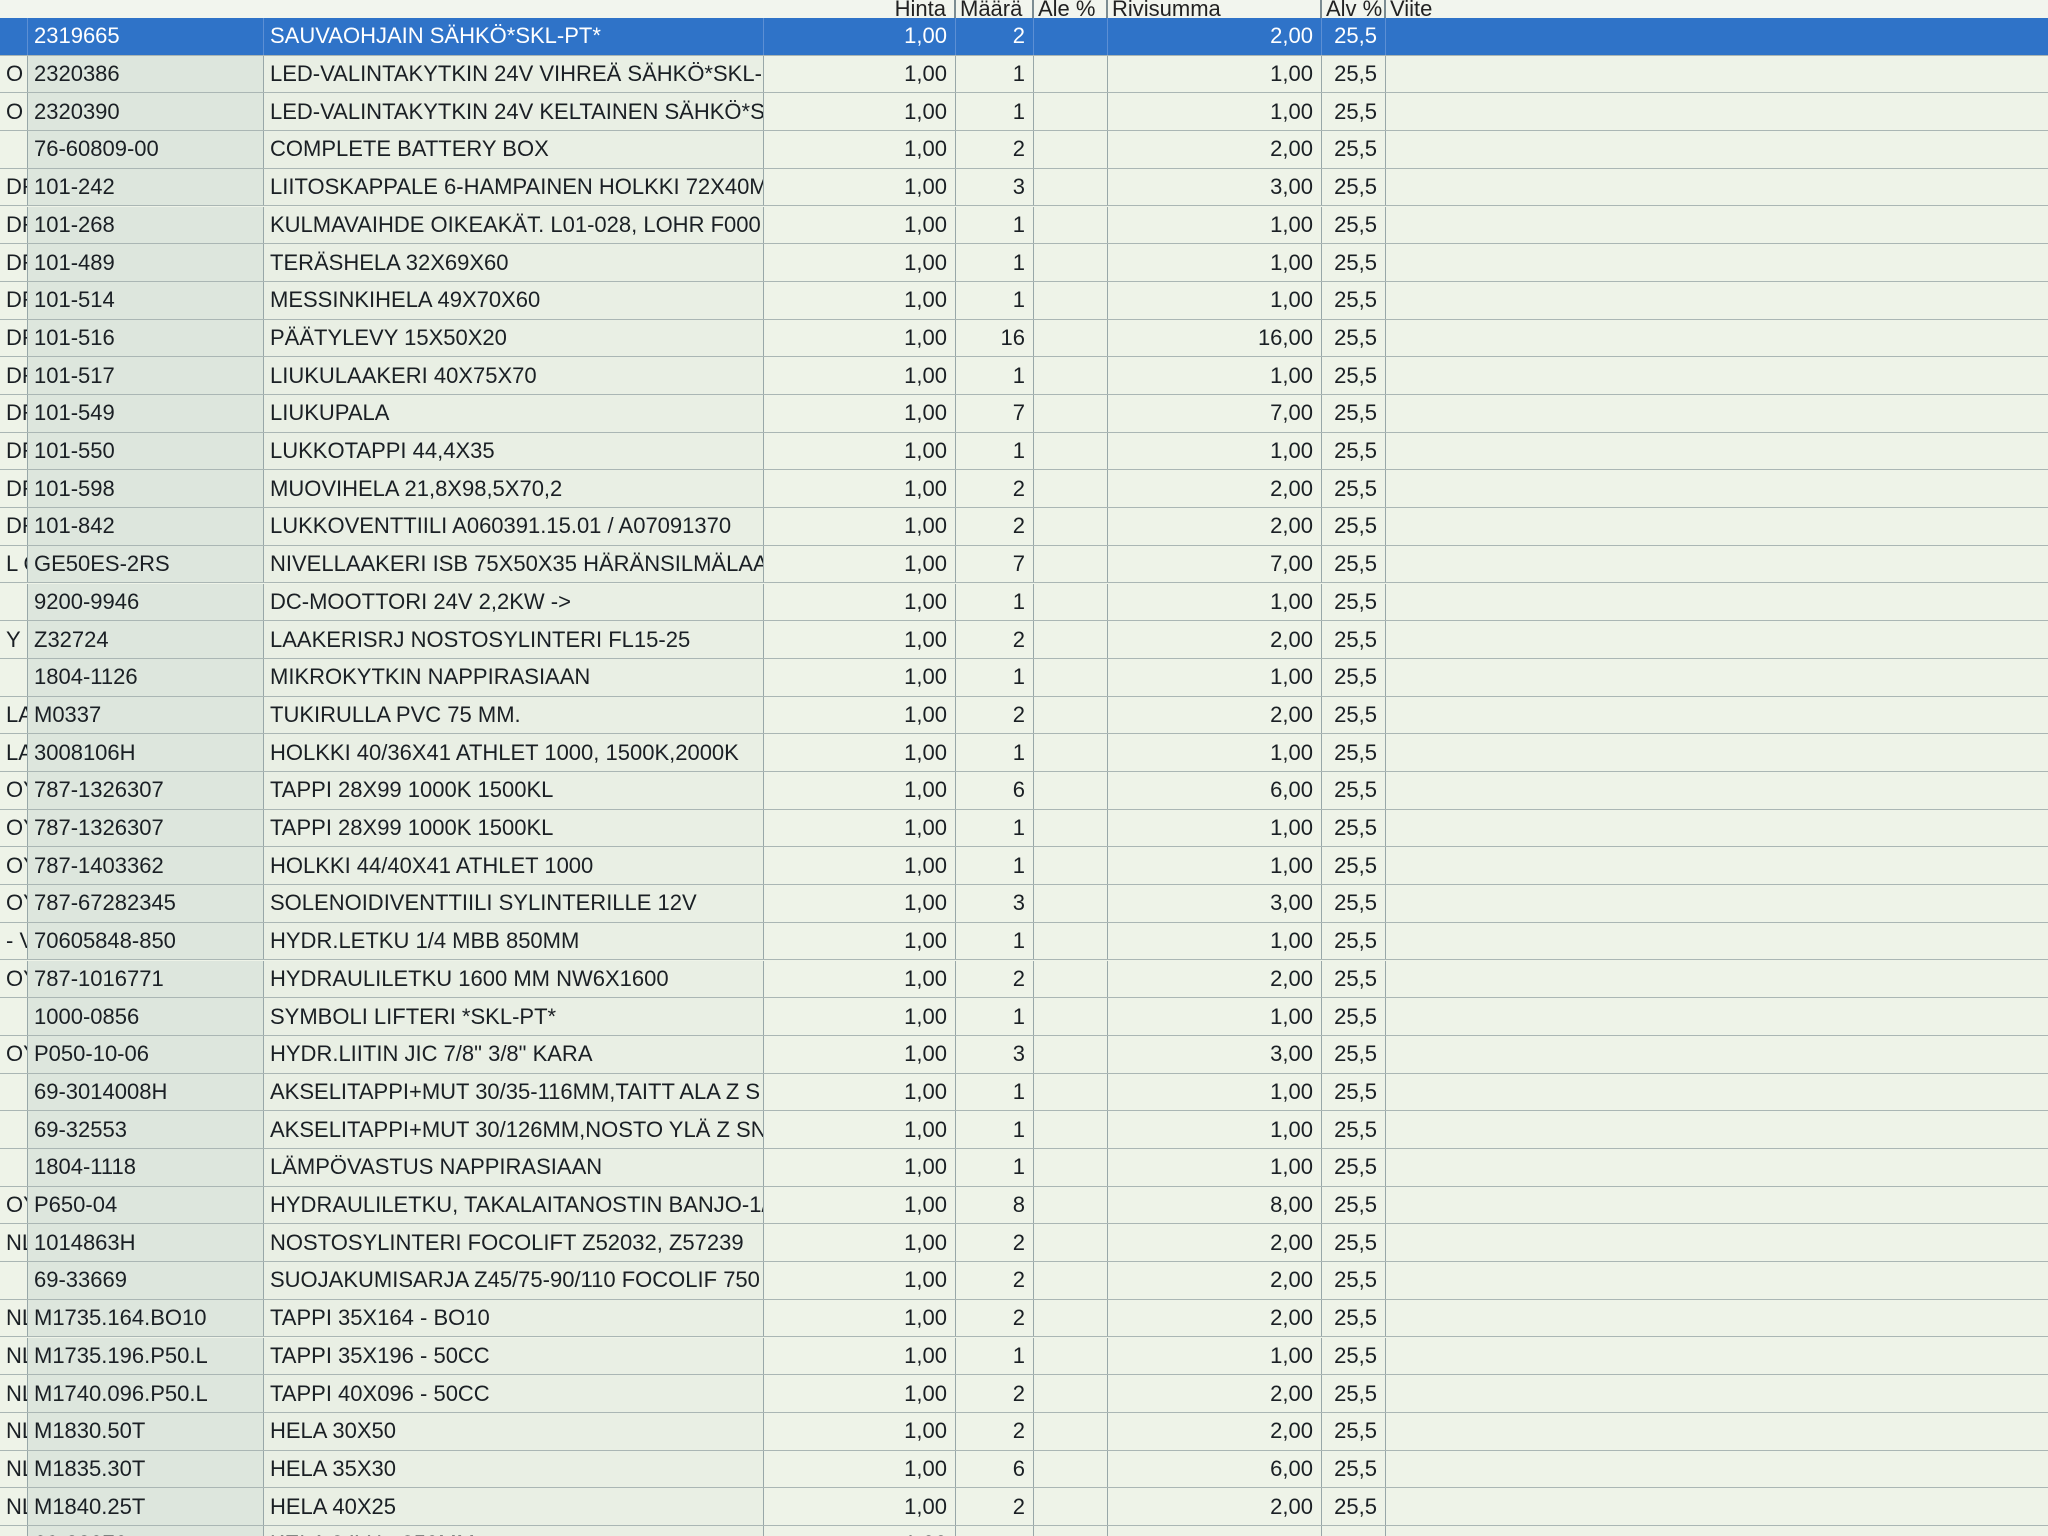 The height and width of the screenshot is (1536, 2048). What do you see at coordinates (514, 752) in the screenshot?
I see `product-name-cell: HOLKKI 40/36X41 ATHLET 1000, 1500K,2000K` at bounding box center [514, 752].